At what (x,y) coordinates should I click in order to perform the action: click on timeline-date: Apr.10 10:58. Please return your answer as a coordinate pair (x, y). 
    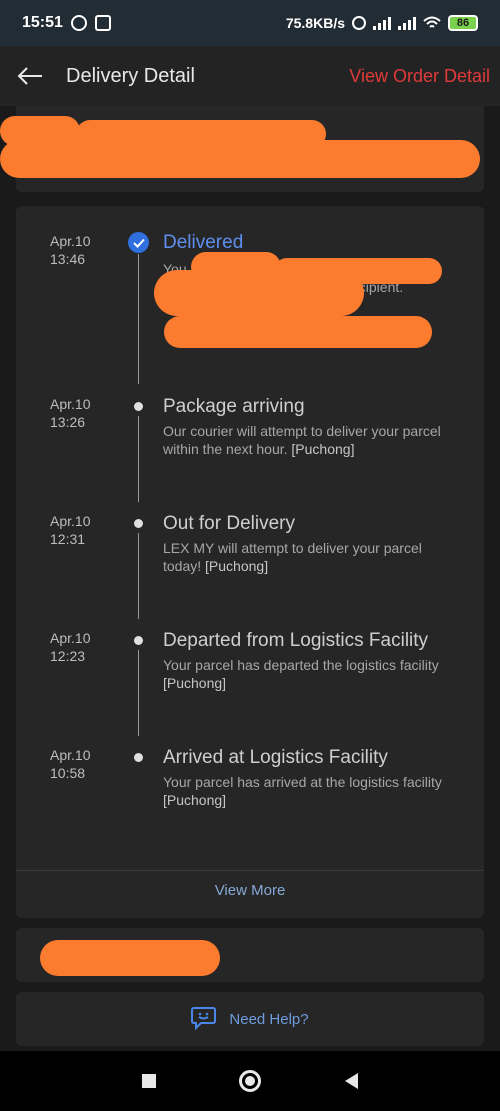
    Looking at the image, I should click on (85, 764).